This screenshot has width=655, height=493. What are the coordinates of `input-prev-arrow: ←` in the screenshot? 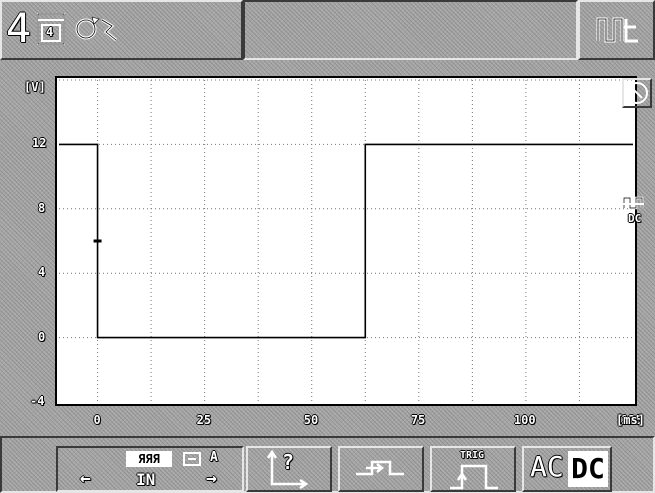 It's located at (85, 478).